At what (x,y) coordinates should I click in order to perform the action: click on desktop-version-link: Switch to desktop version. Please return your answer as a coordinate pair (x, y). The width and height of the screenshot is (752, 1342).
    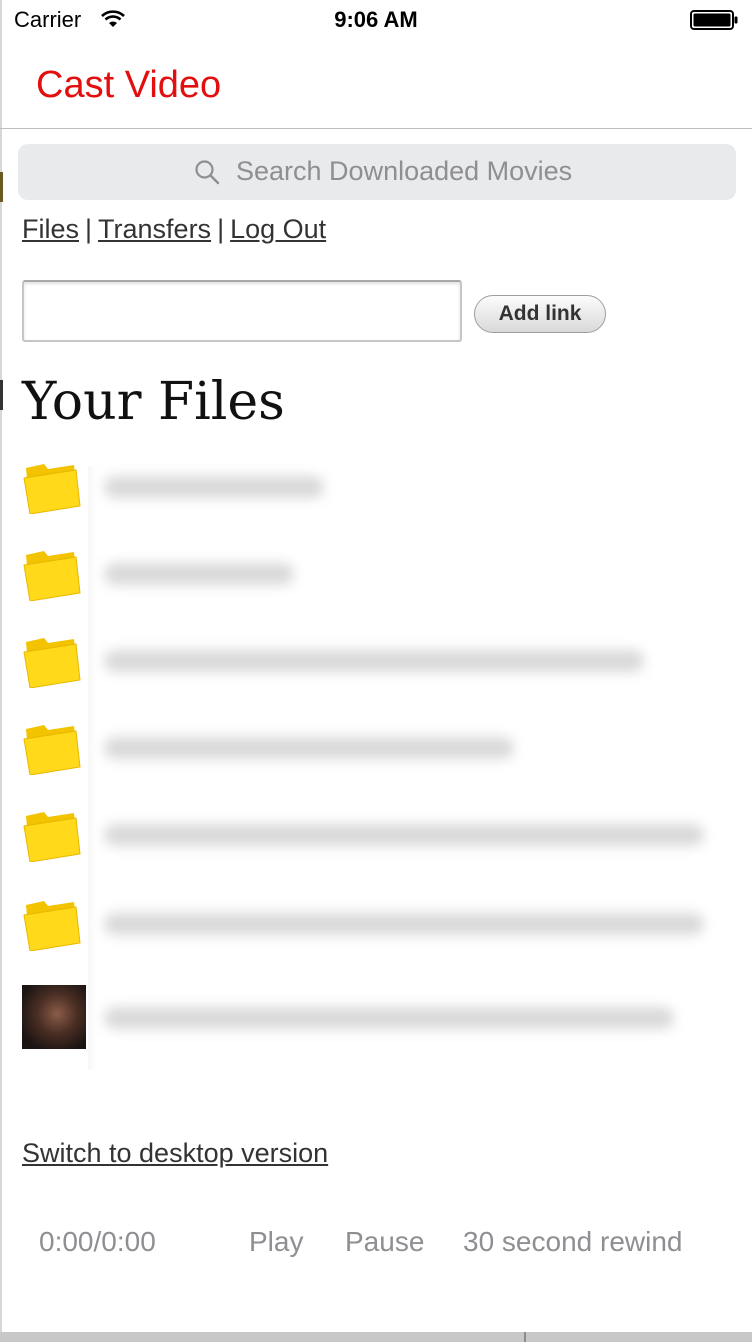
    Looking at the image, I should click on (175, 1153).